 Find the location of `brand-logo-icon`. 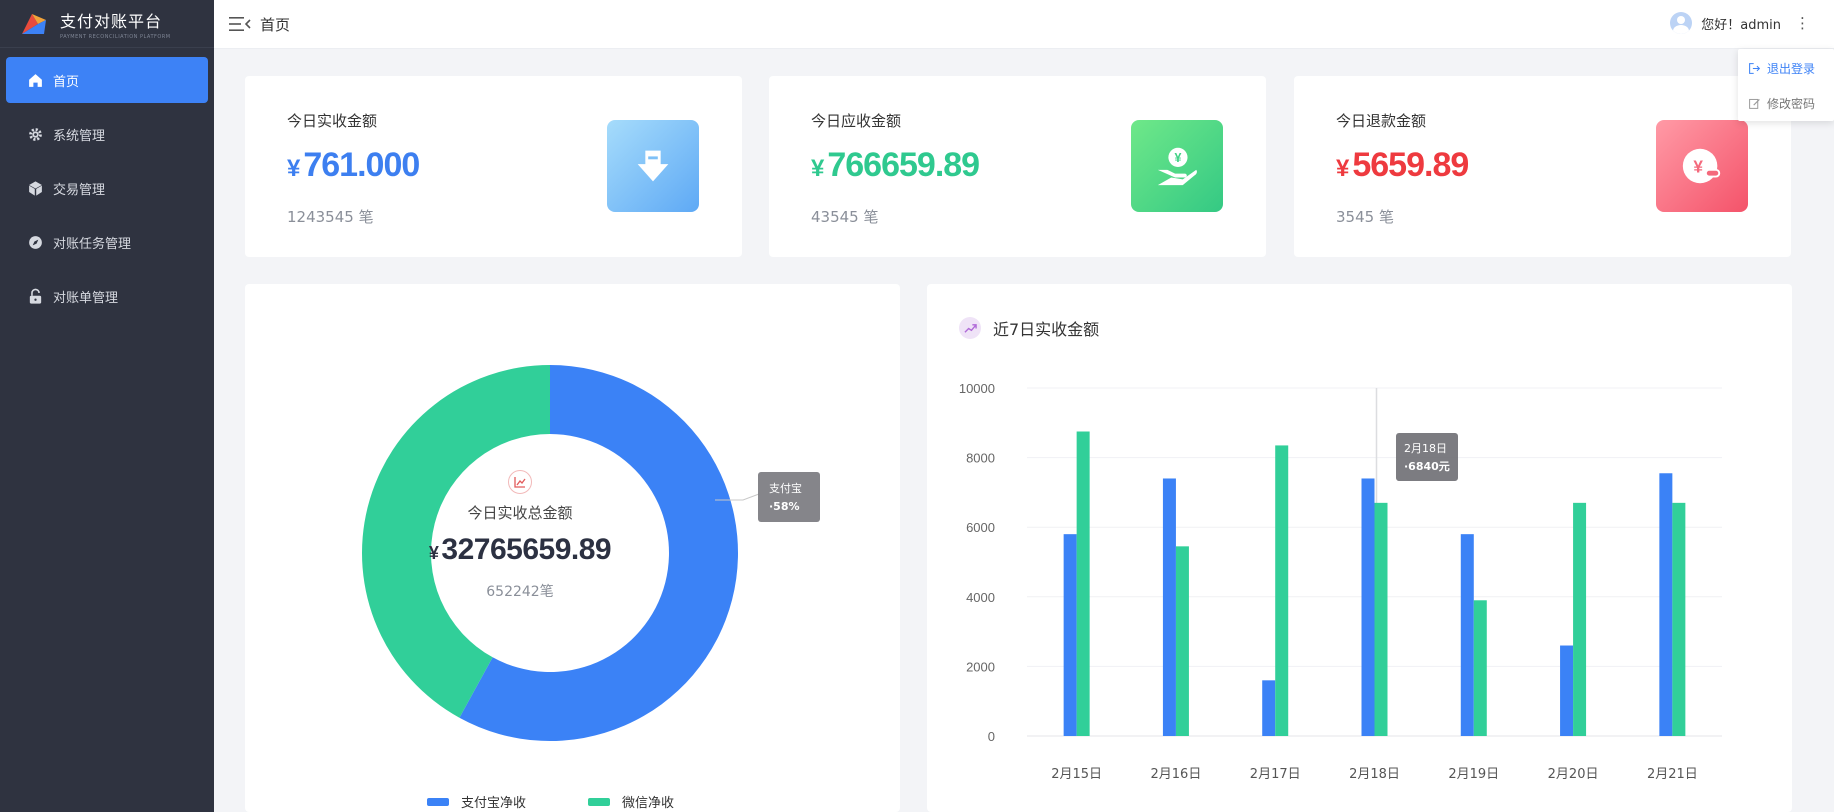

brand-logo-icon is located at coordinates (34, 24).